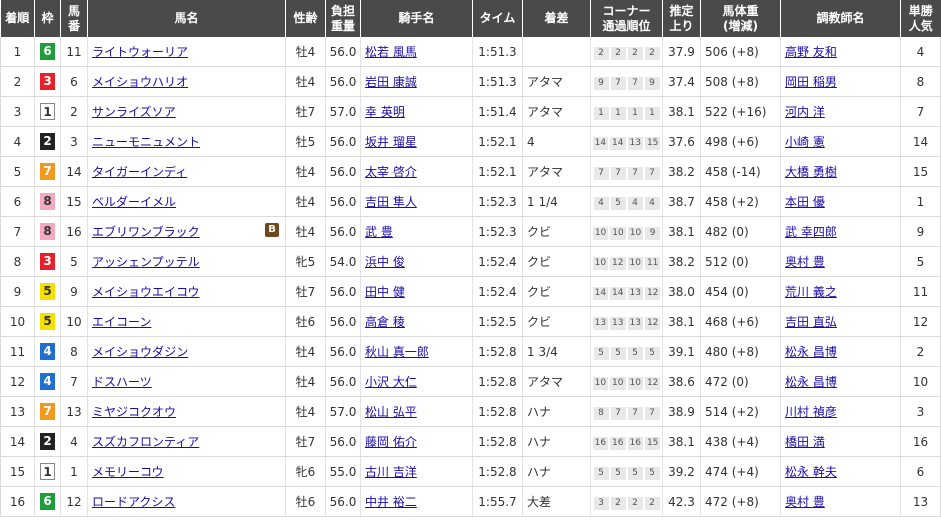 Image resolution: width=941 pixels, height=525 pixels. Describe the element at coordinates (128, 472) in the screenshot. I see `horse-name-link: メモリーコウ` at that location.